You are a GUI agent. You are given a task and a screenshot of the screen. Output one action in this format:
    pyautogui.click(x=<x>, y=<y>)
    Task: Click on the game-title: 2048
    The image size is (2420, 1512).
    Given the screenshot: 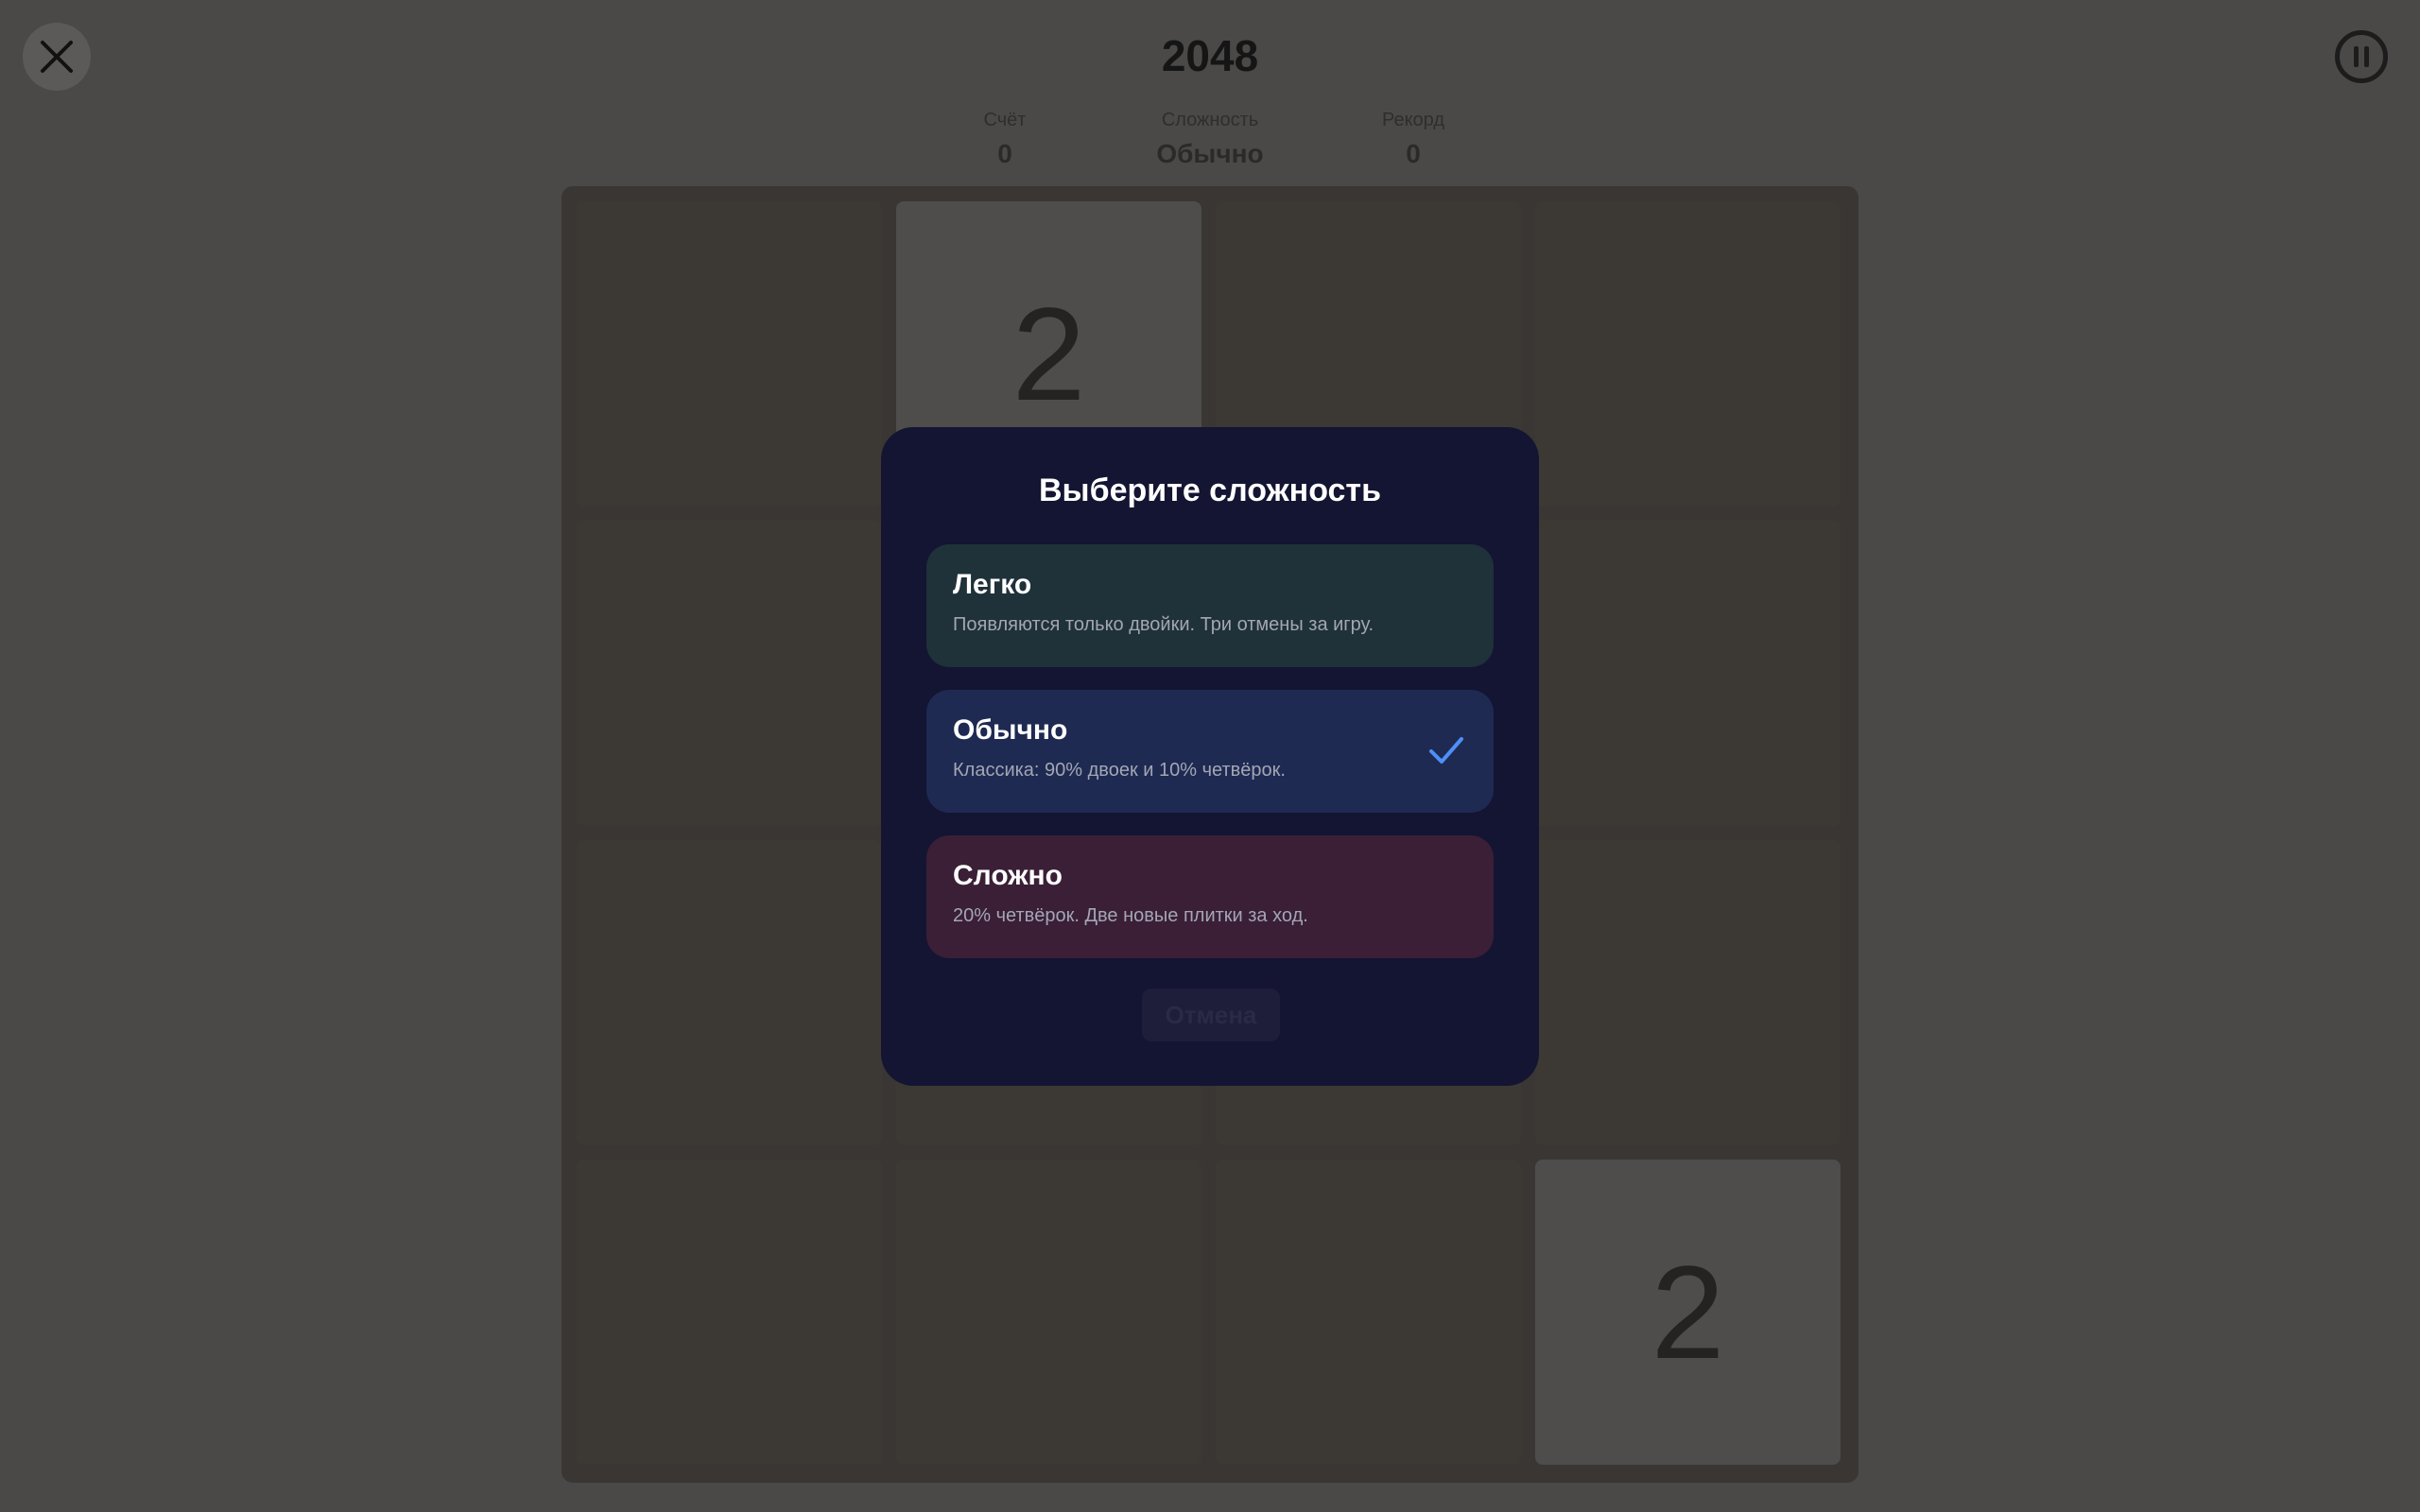 What is the action you would take?
    pyautogui.click(x=1210, y=55)
    